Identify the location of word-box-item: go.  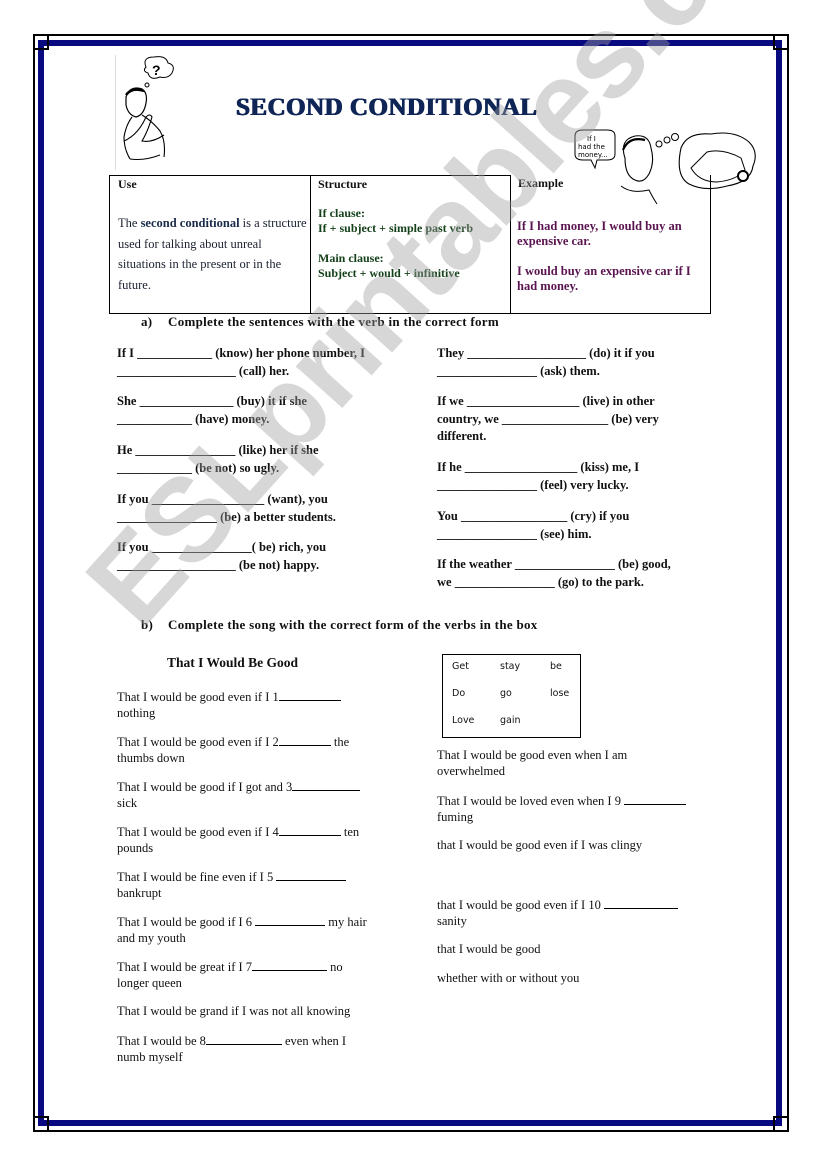
(506, 693).